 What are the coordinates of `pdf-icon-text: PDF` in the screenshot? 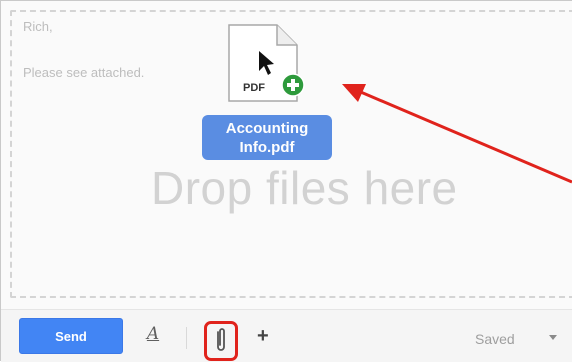 It's located at (254, 88).